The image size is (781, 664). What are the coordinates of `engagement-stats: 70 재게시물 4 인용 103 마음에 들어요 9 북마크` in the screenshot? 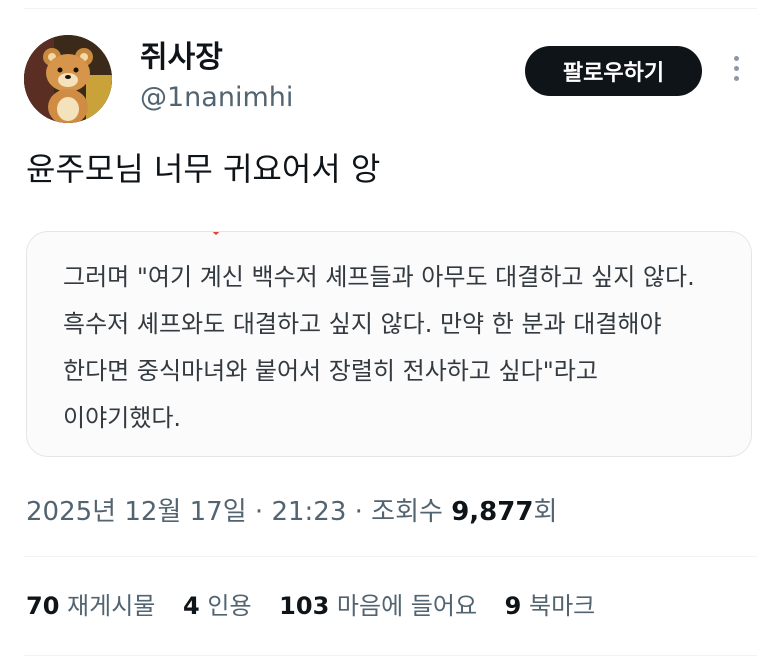 It's located at (320, 606).